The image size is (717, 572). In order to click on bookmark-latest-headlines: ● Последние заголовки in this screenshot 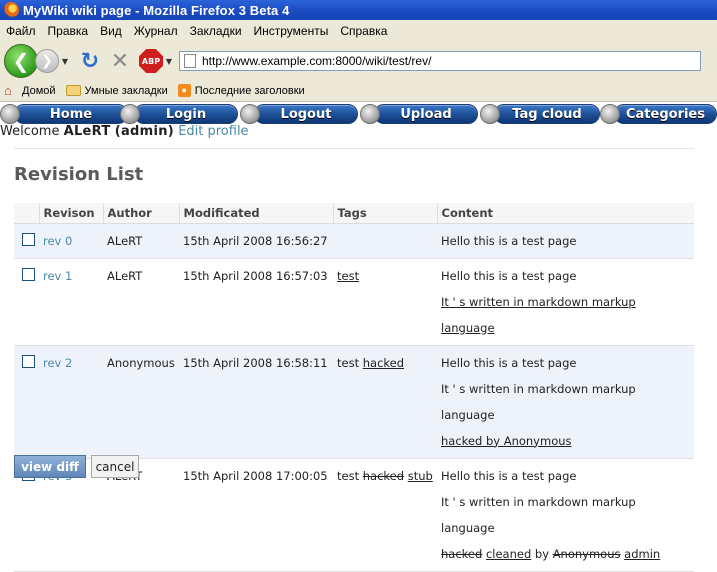, I will do `click(241, 90)`.